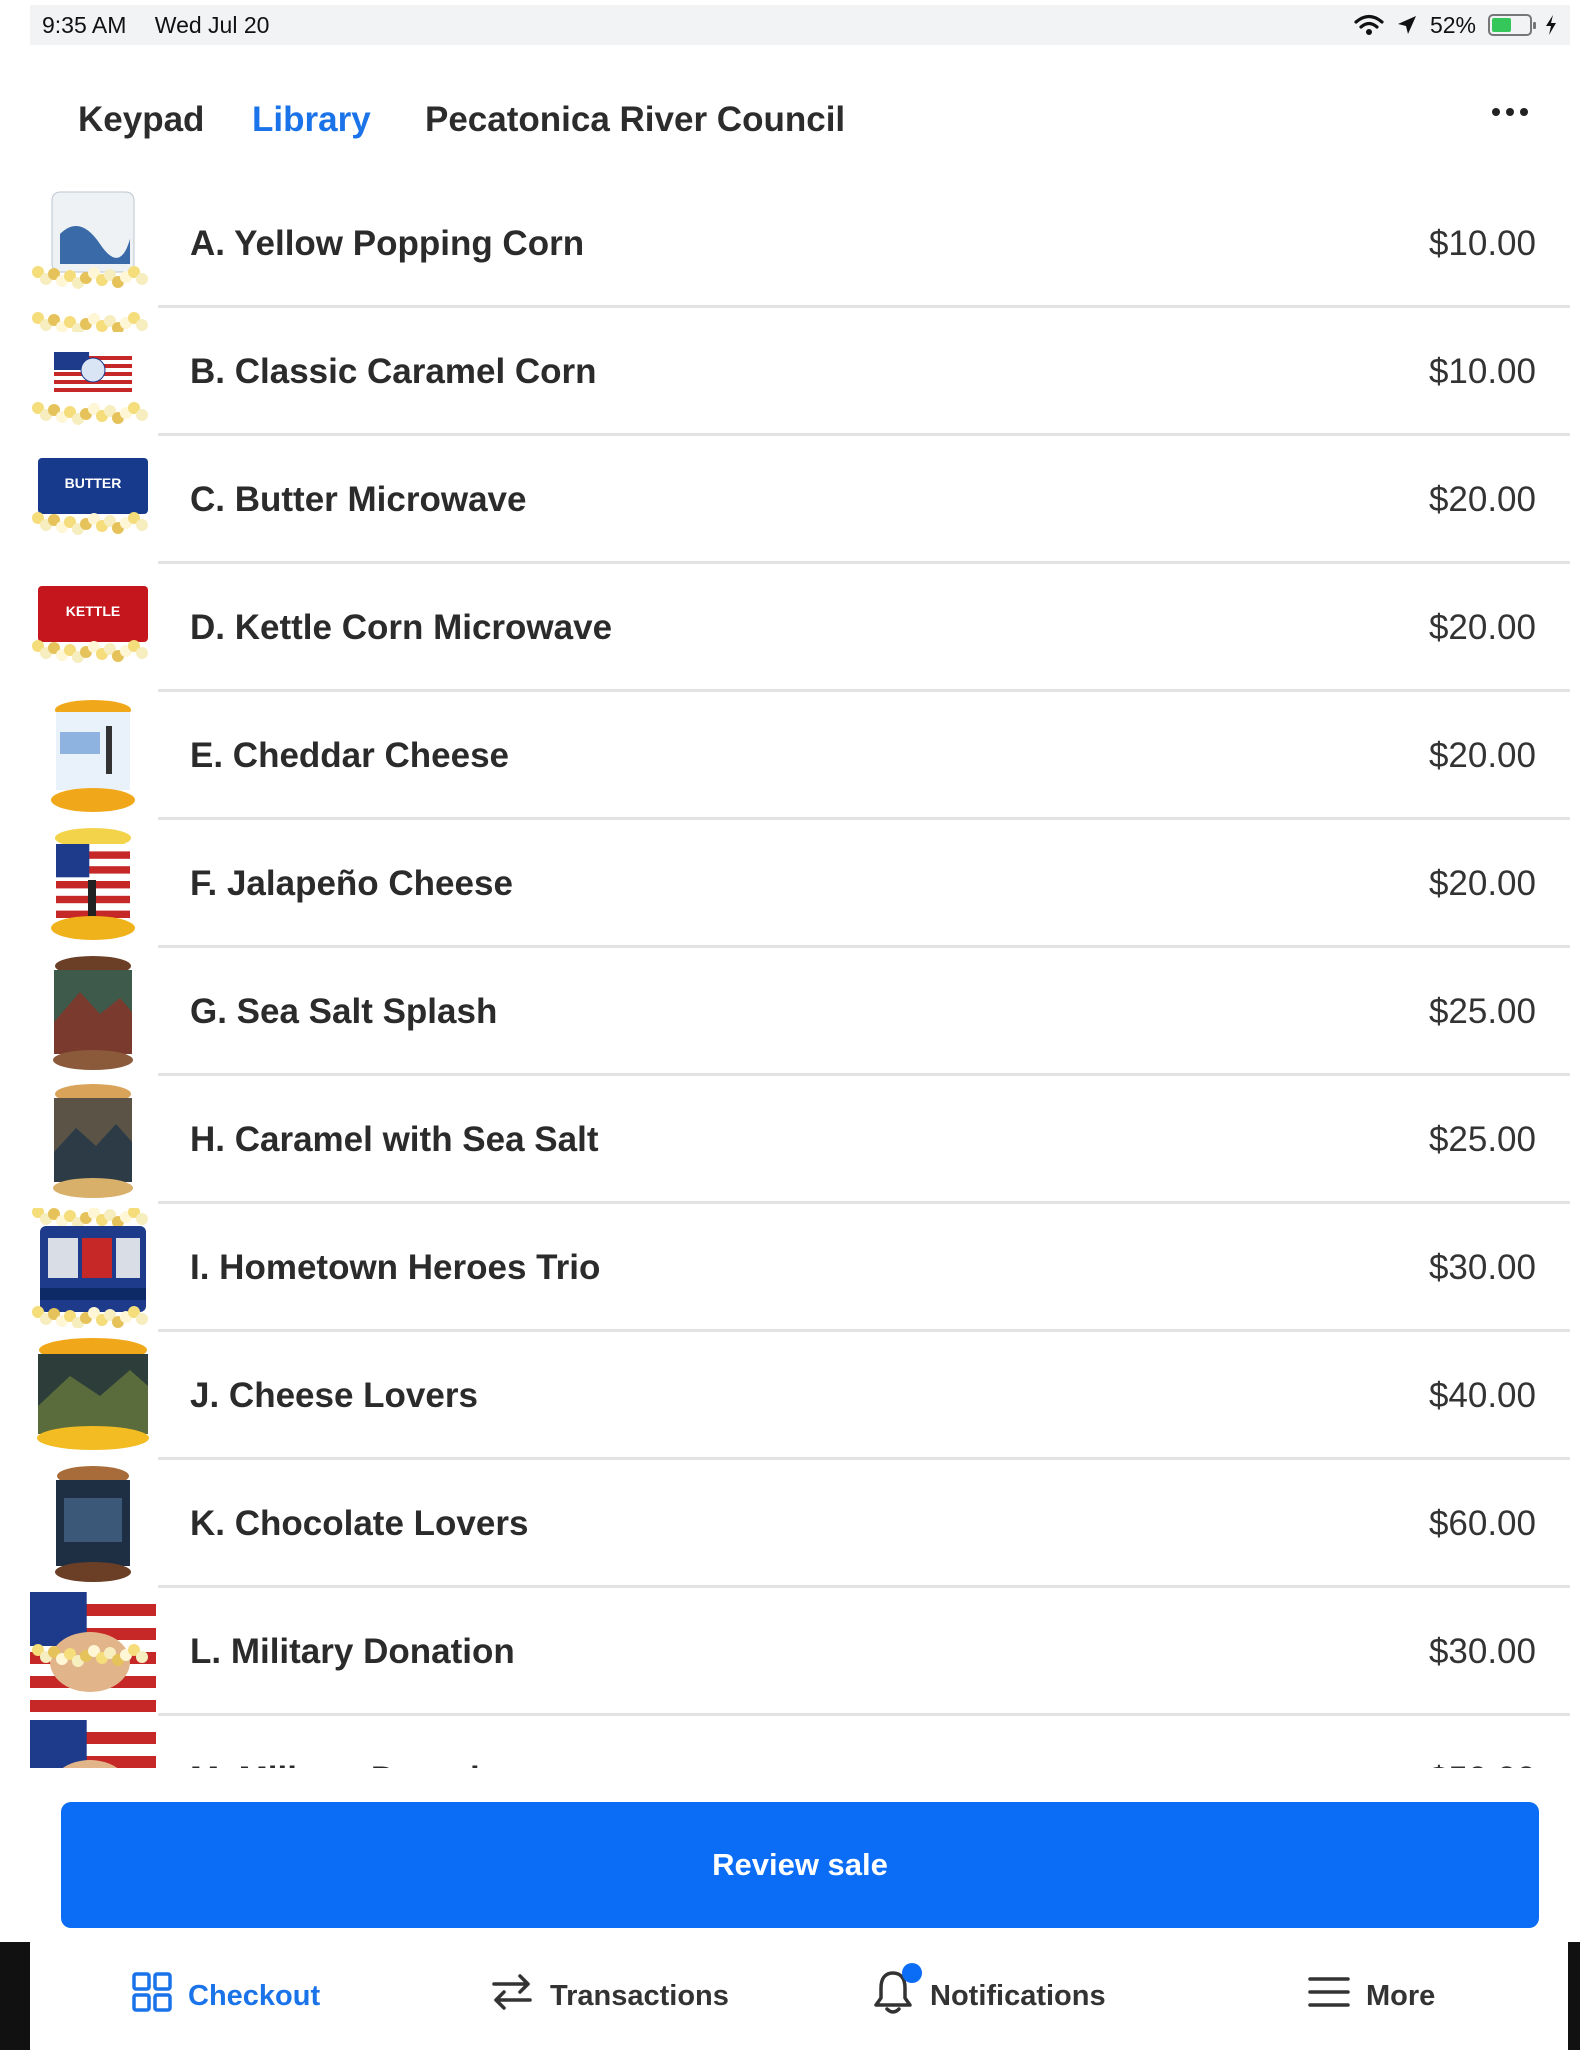  I want to click on product-name: E. Cheddar Cheese, so click(349, 755).